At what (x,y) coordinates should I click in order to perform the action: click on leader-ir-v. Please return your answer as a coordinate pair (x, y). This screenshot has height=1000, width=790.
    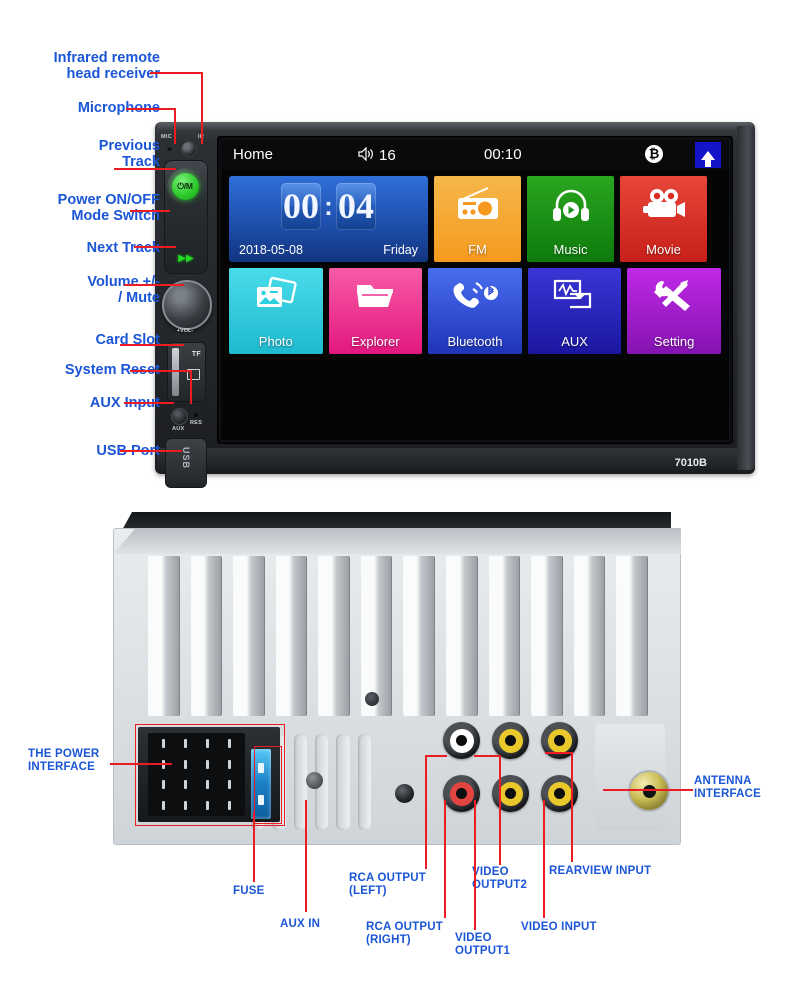
    Looking at the image, I should click on (202, 108).